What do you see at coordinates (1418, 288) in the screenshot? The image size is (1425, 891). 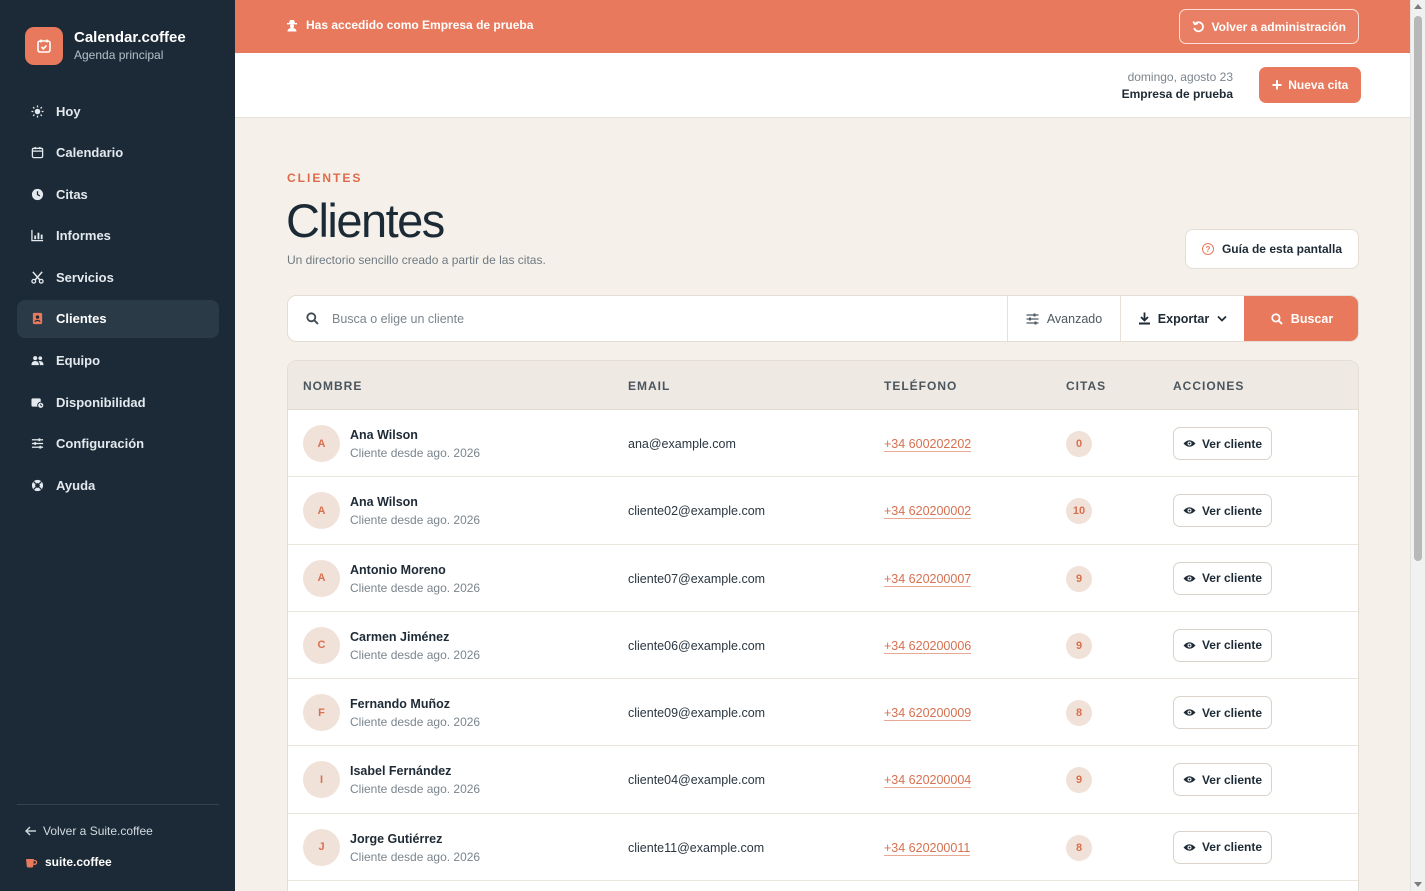 I see `scroll-thumb` at bounding box center [1418, 288].